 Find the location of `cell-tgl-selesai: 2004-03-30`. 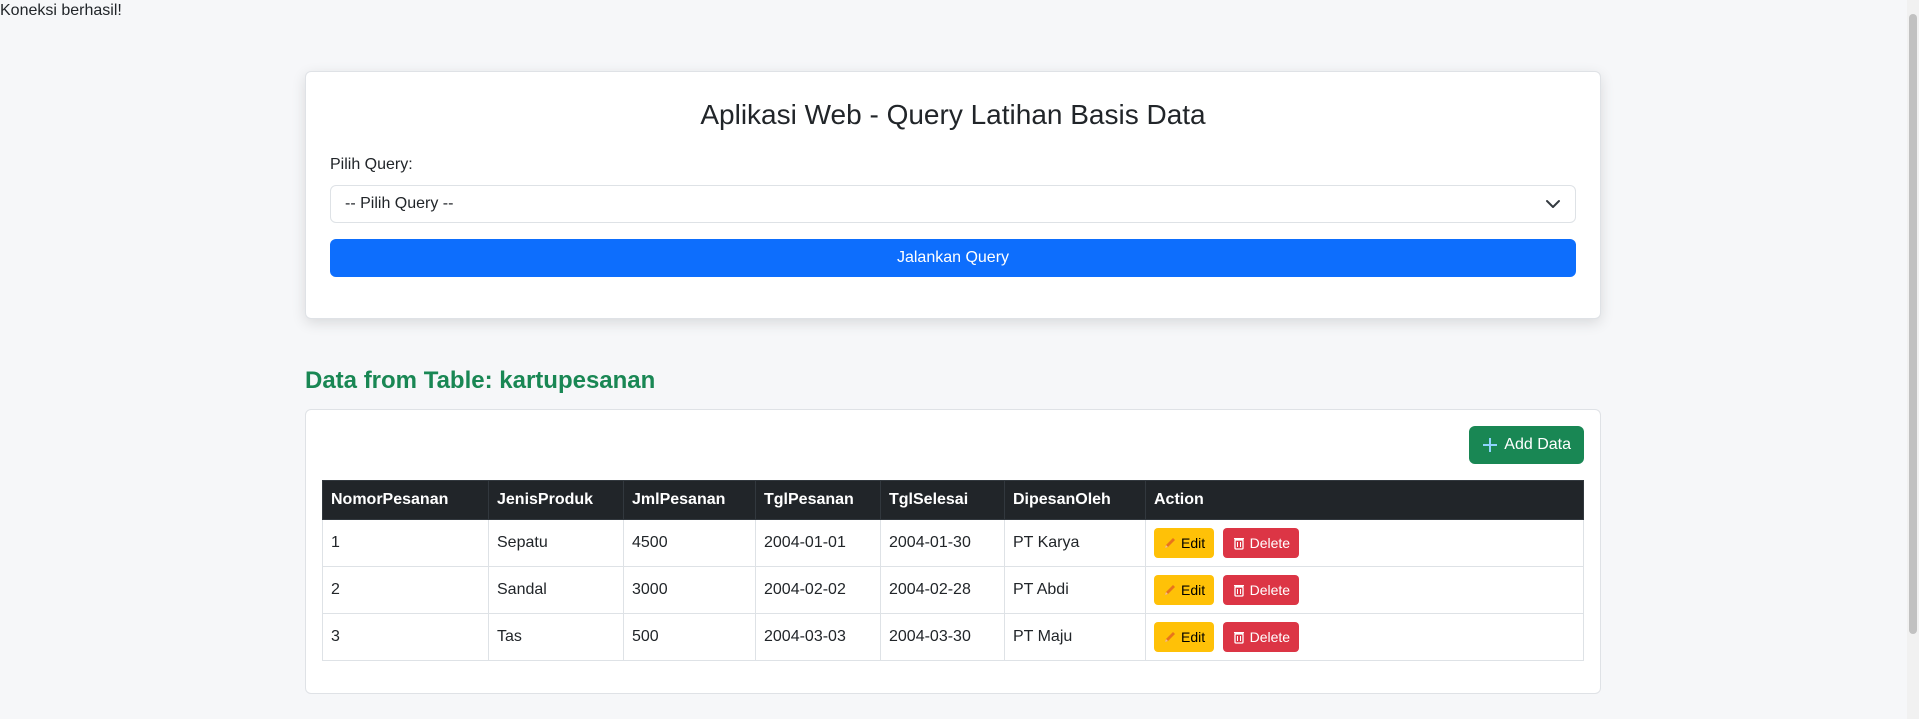

cell-tgl-selesai: 2004-03-30 is located at coordinates (942, 636).